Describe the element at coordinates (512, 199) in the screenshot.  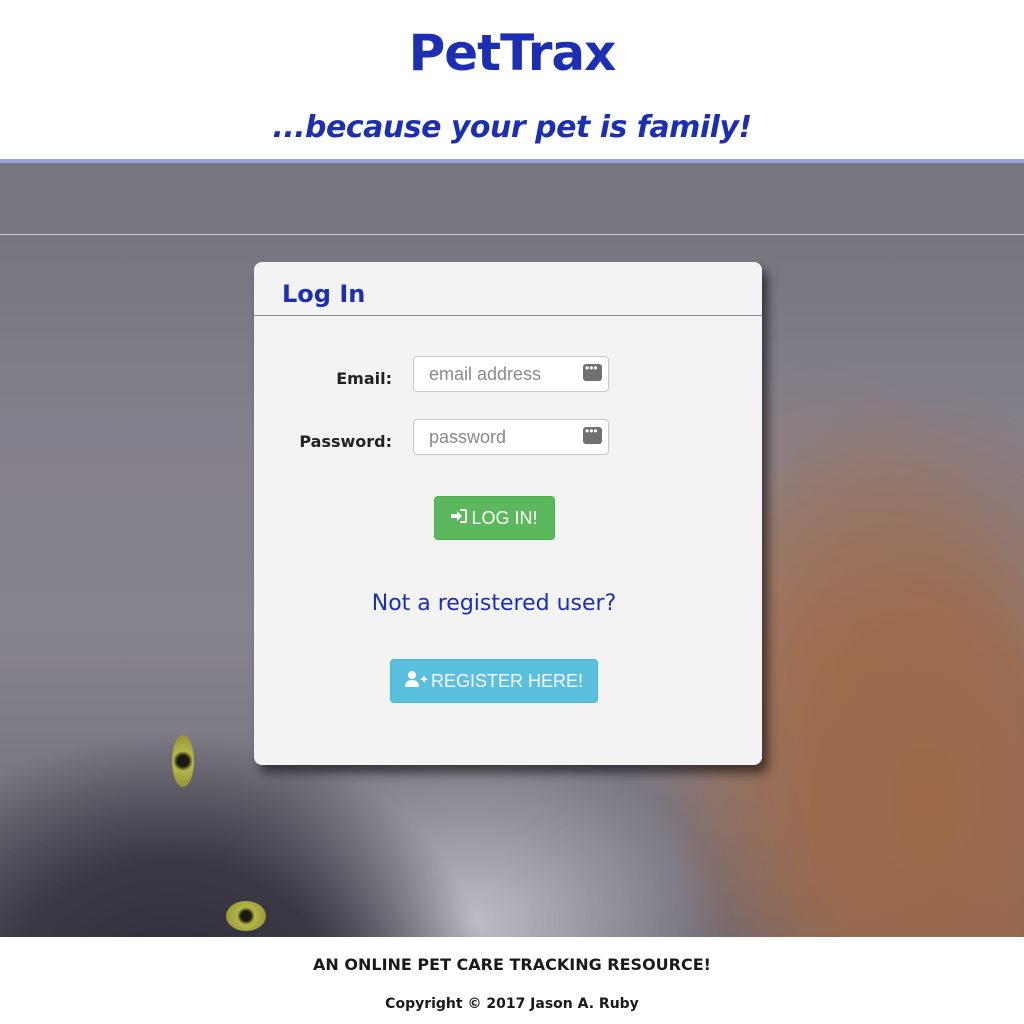
I see `hero-top-band` at that location.